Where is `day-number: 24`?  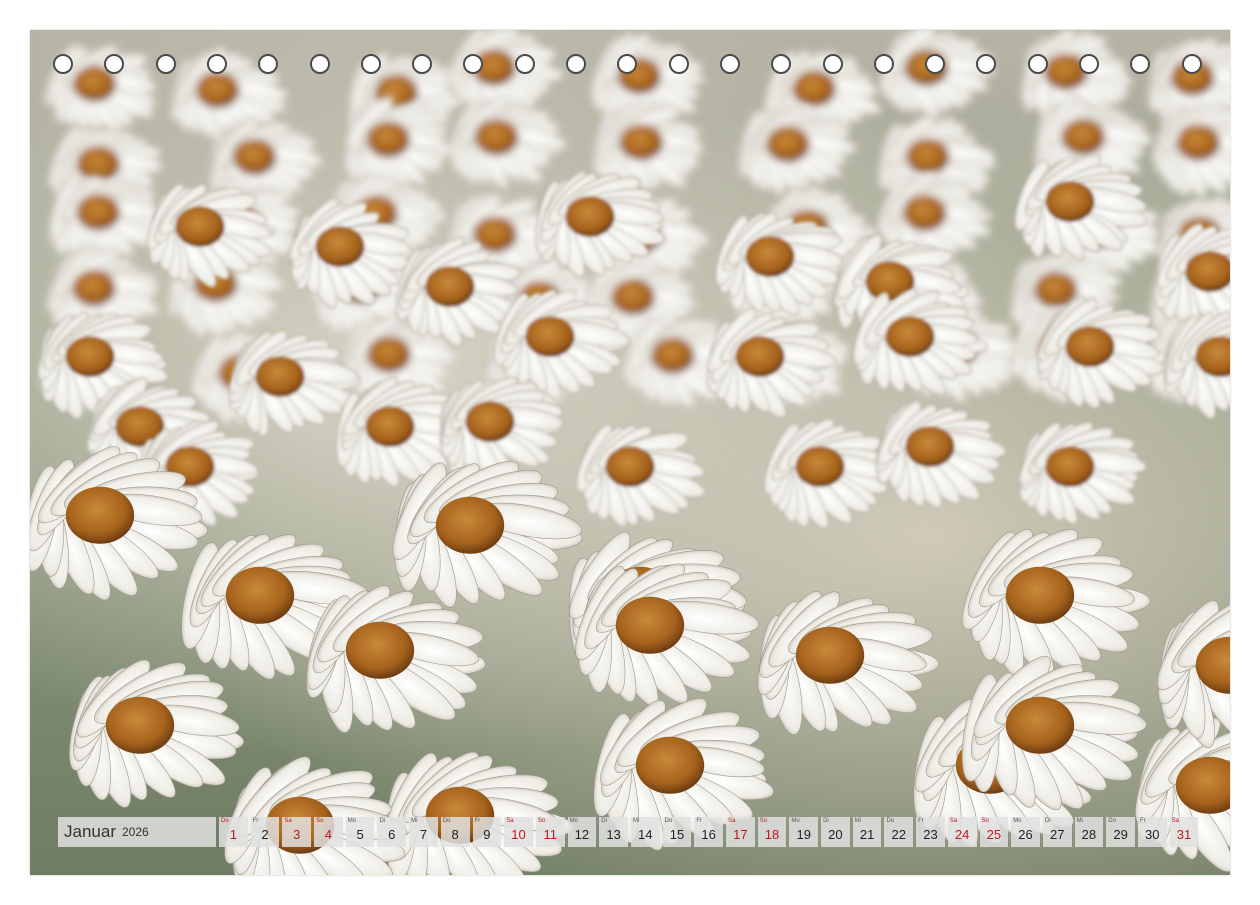 day-number: 24 is located at coordinates (962, 834).